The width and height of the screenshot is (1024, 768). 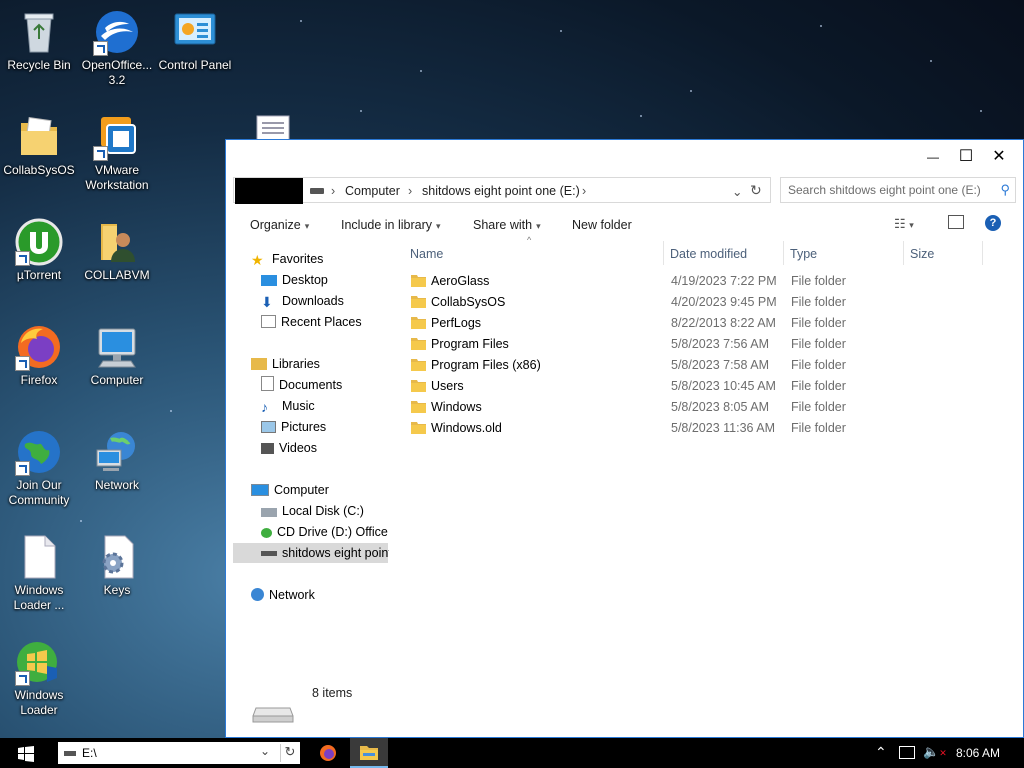 I want to click on desktop-icon-label: Recycle Bin, so click(x=39, y=65).